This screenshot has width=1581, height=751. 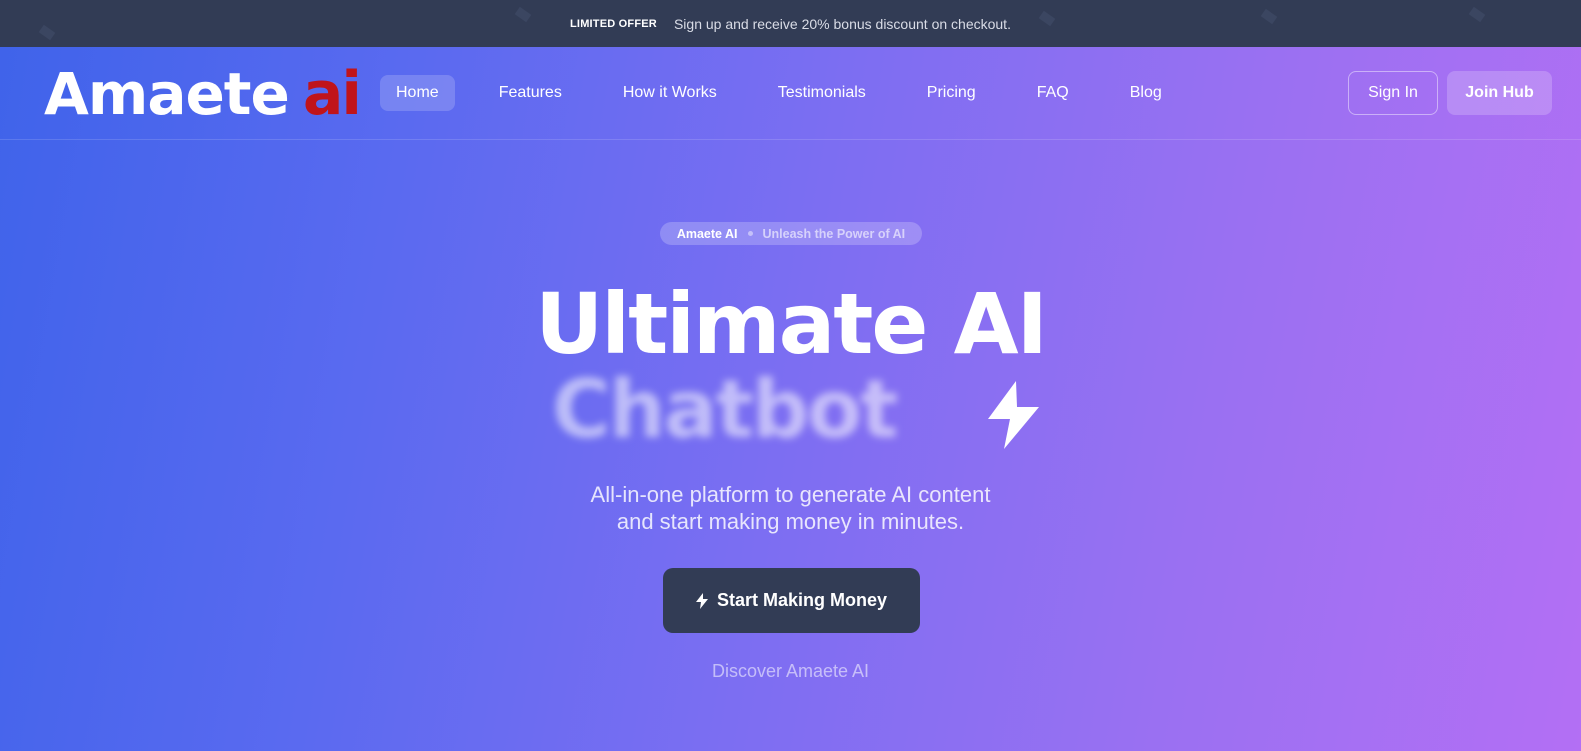 I want to click on nav-item-features: Features, so click(x=530, y=93).